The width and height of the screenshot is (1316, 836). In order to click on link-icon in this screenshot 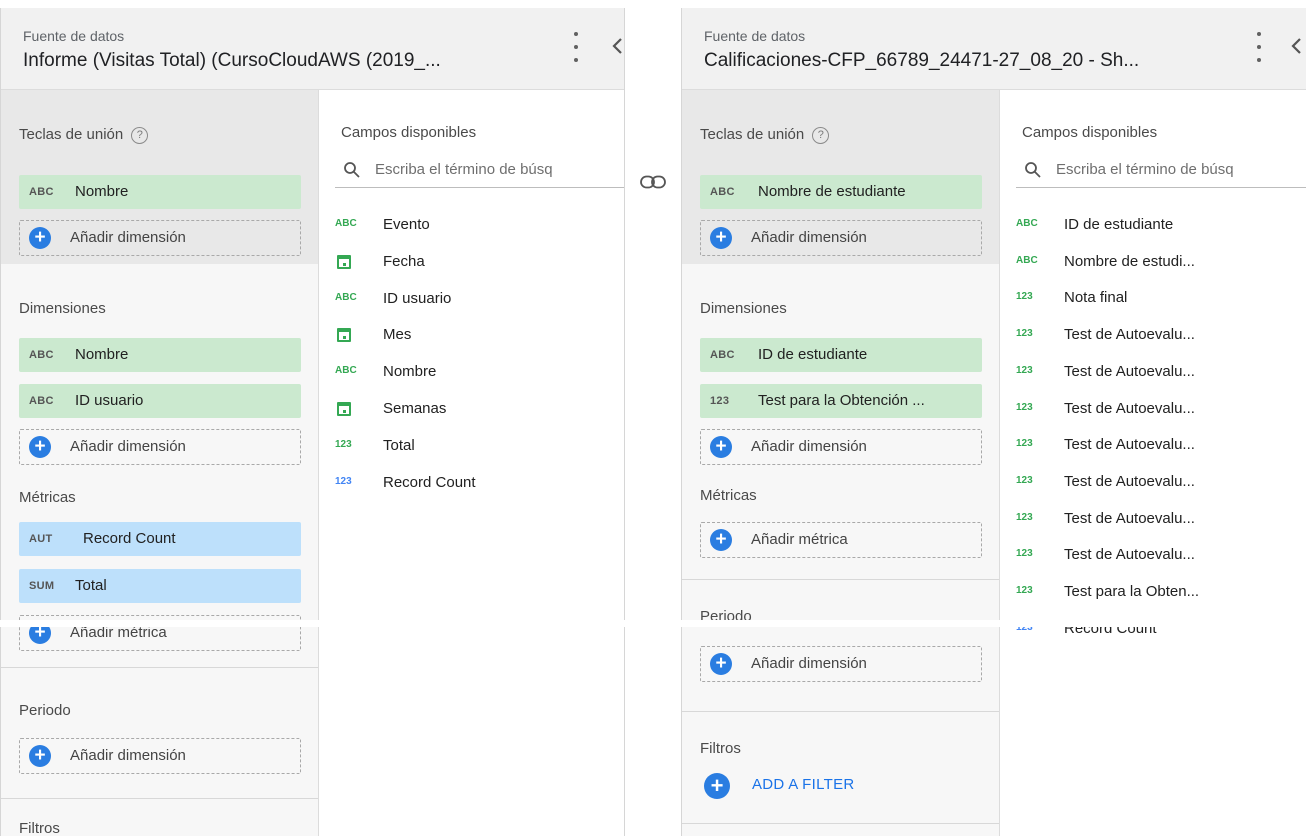, I will do `click(653, 182)`.